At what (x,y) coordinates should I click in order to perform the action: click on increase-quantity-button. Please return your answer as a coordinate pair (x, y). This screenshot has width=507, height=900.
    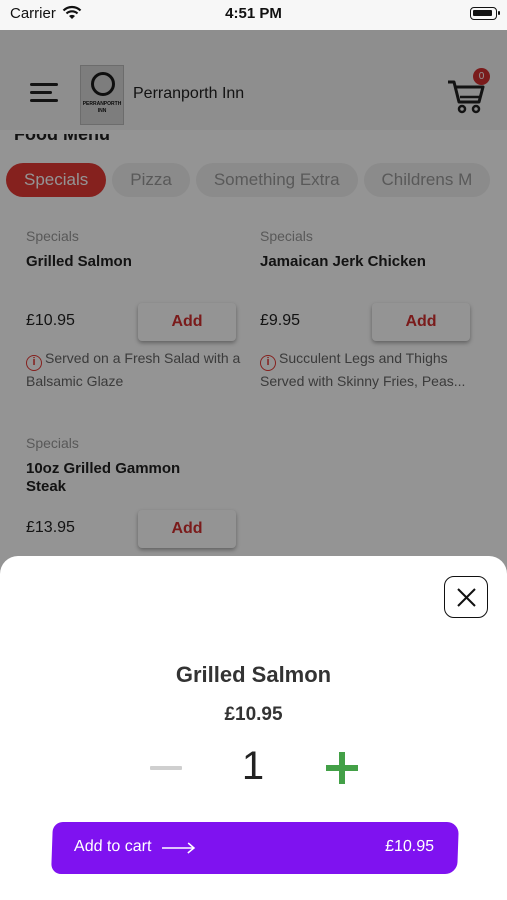
    Looking at the image, I should click on (342, 768).